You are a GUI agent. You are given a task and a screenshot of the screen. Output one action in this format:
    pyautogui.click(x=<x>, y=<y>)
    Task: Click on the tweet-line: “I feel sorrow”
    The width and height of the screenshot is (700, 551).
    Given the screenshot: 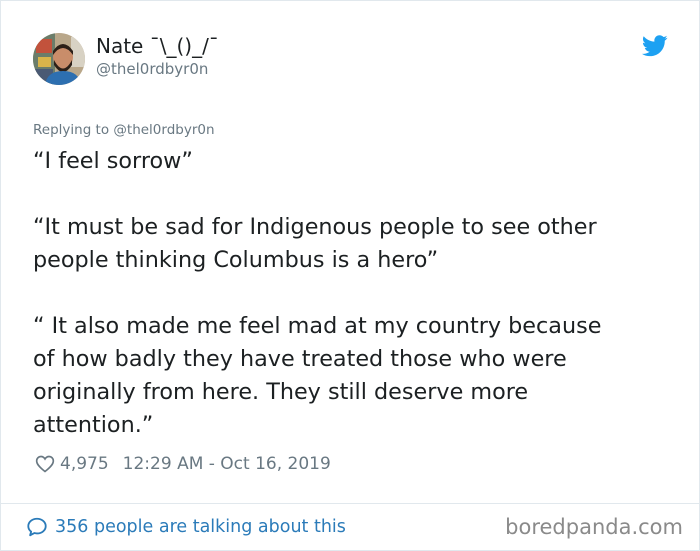 What is the action you would take?
    pyautogui.click(x=113, y=161)
    